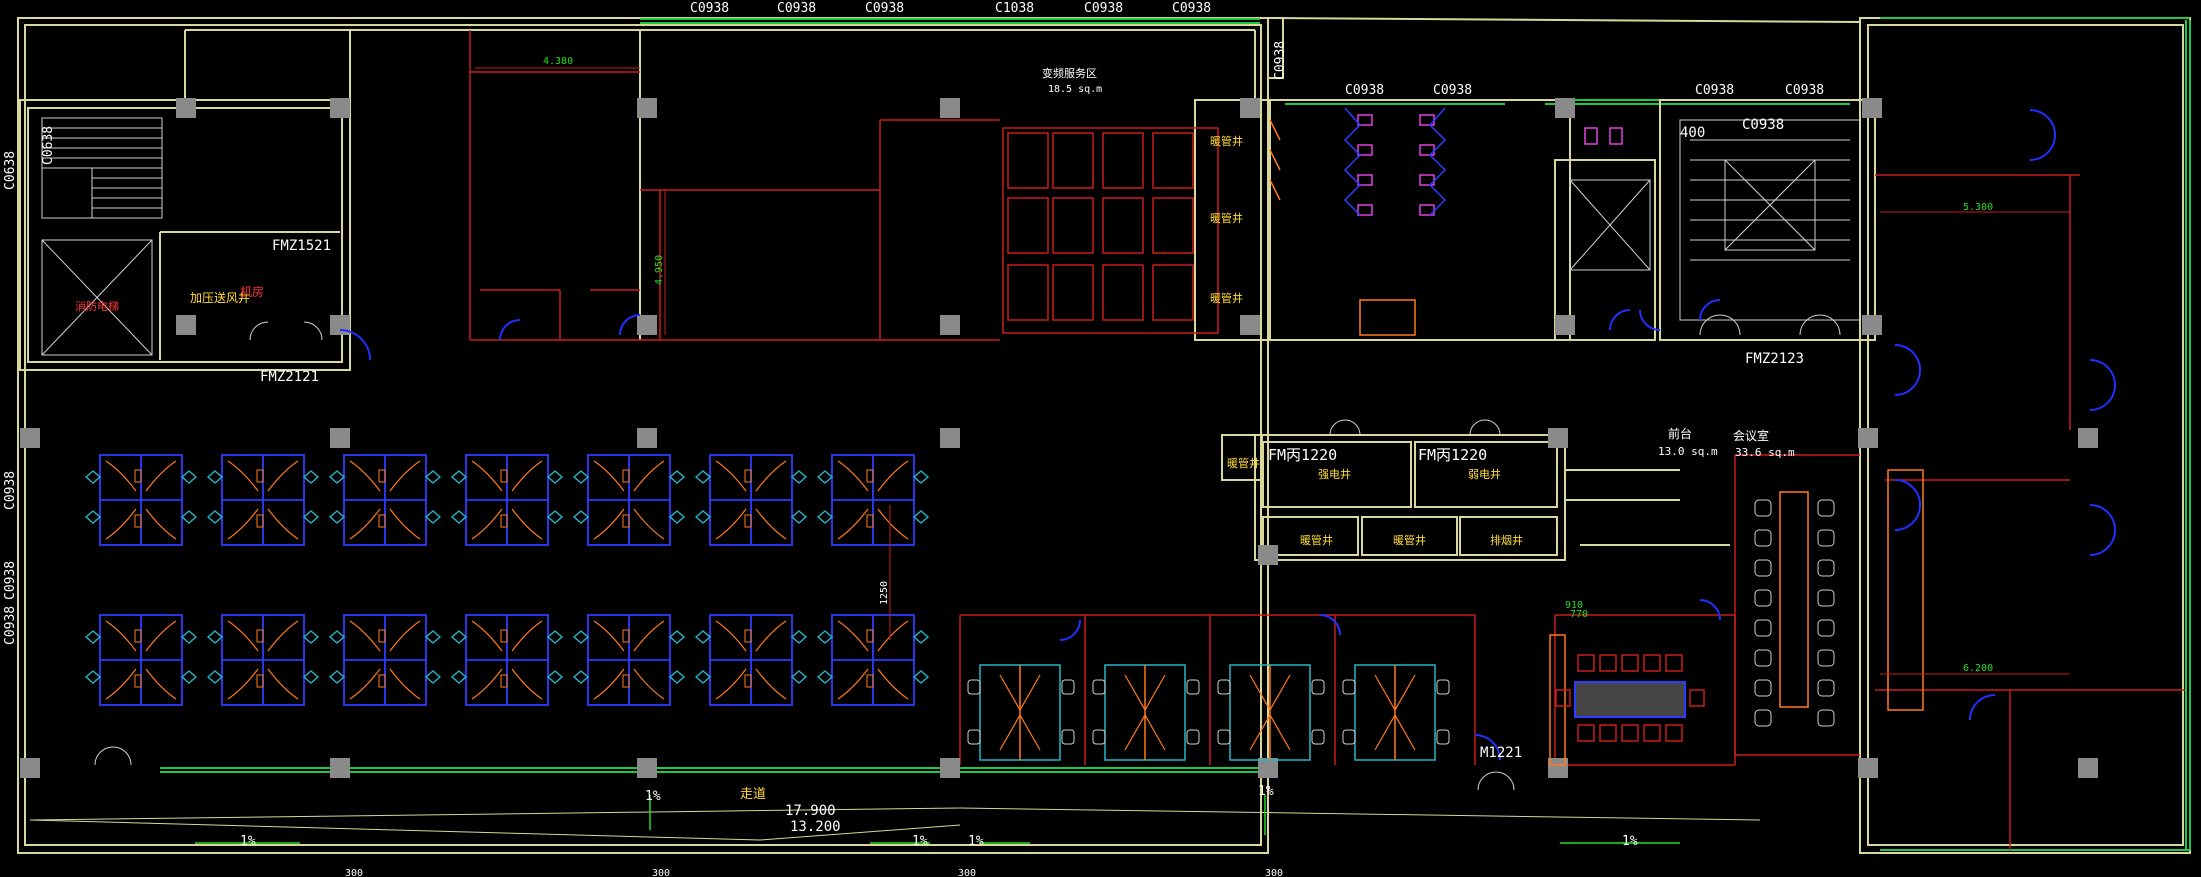 This screenshot has height=877, width=2201. Describe the element at coordinates (810, 811) in the screenshot. I see `elevation-label: 17.900` at that location.